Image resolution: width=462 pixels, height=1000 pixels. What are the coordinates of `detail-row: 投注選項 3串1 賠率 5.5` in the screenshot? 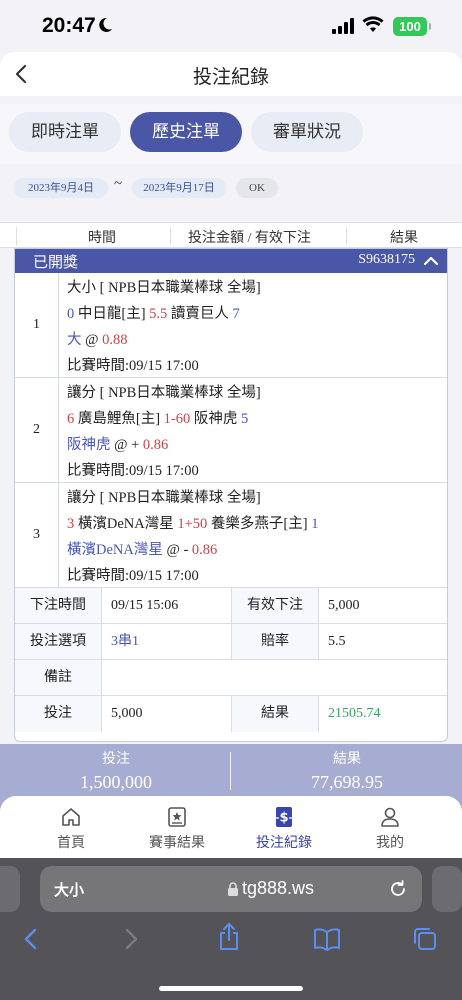 It's located at (231, 642).